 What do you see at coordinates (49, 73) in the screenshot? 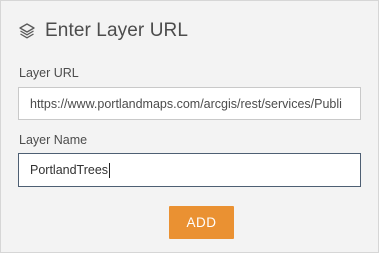
I see `layer-url-label: Layer URL` at bounding box center [49, 73].